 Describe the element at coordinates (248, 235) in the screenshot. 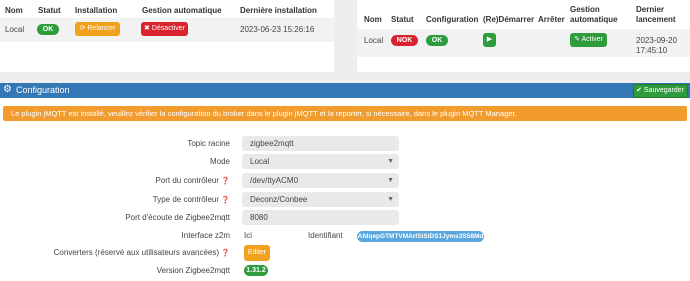

I see `interface-value: Ici` at that location.